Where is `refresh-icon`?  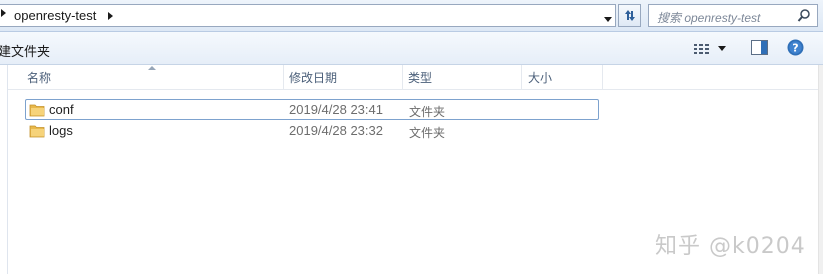 refresh-icon is located at coordinates (630, 15).